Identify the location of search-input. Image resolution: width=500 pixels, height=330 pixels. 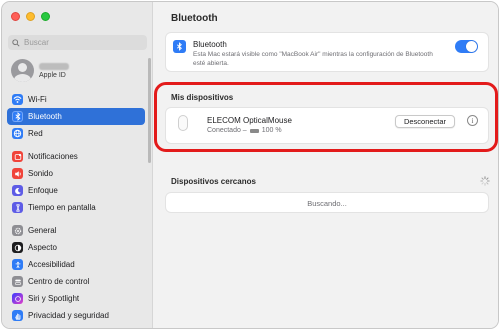
(79, 42).